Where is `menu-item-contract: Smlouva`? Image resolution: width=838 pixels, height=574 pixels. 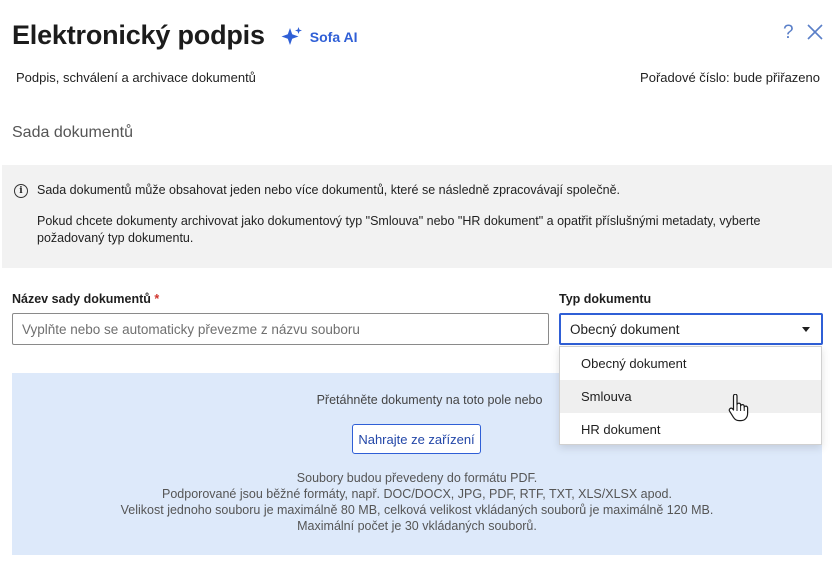 menu-item-contract: Smlouva is located at coordinates (690, 396).